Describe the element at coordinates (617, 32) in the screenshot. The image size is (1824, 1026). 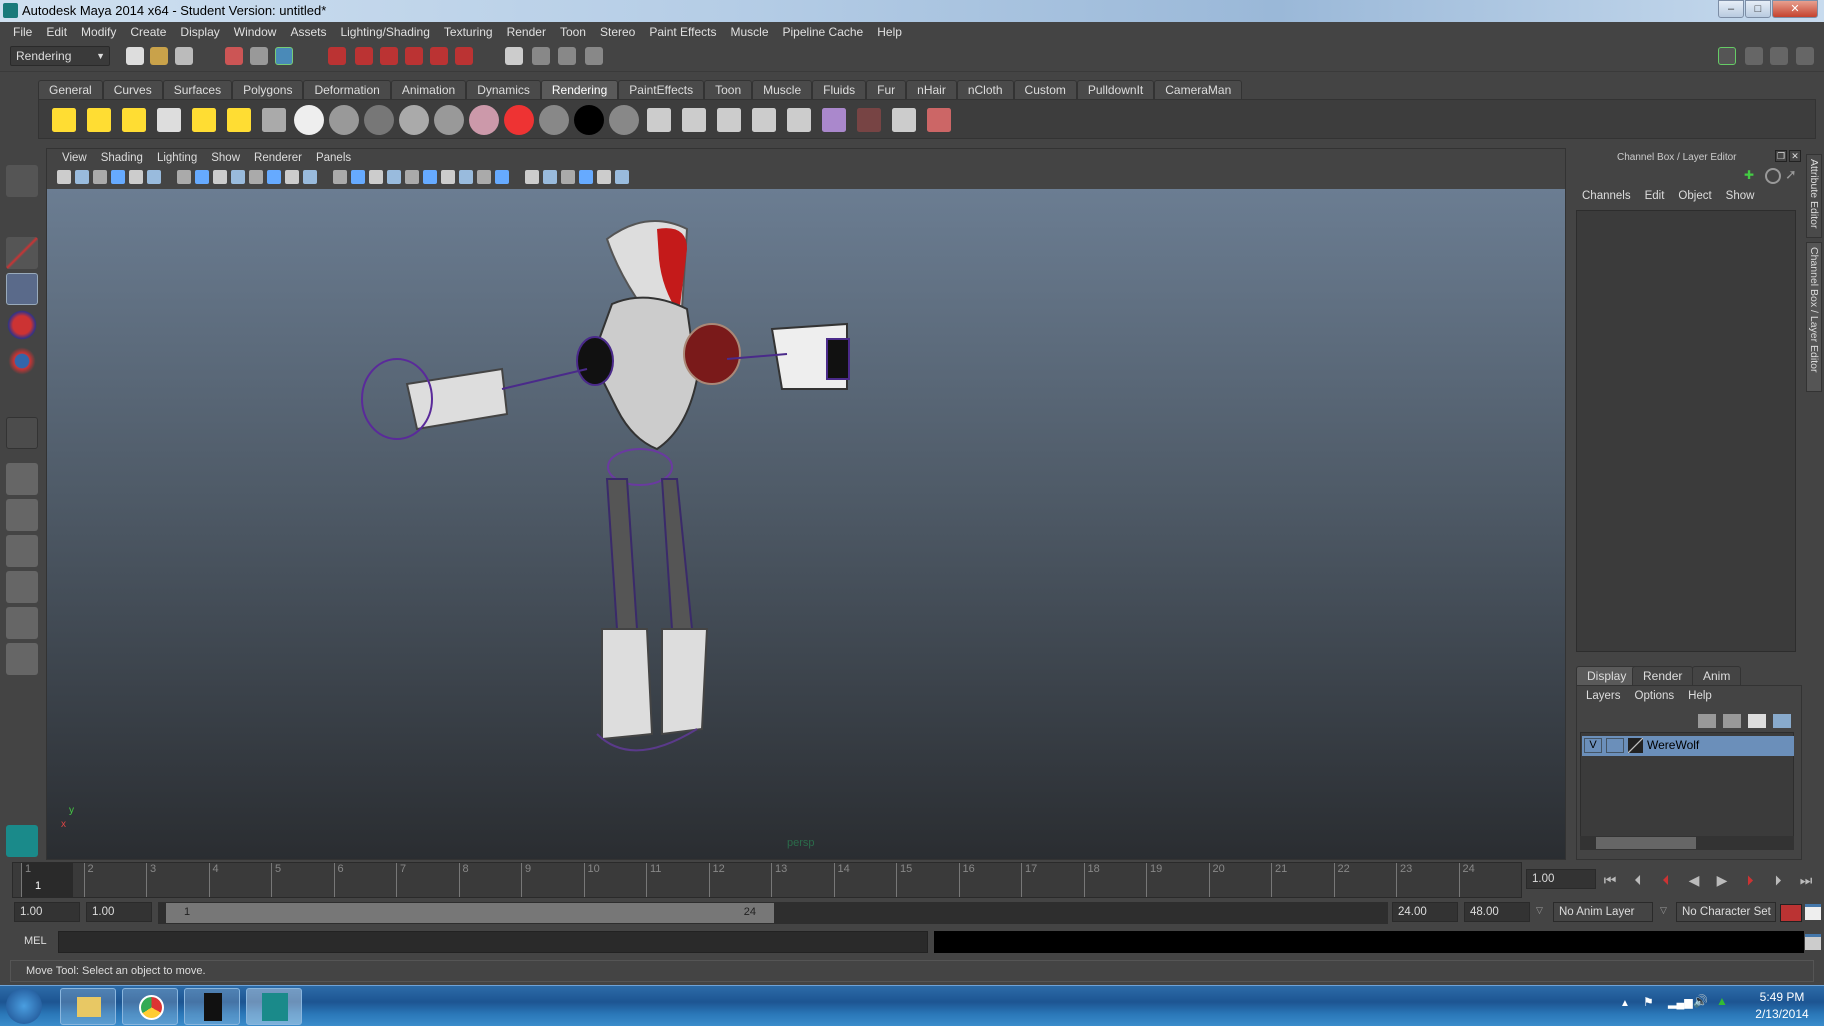
I see `menu-stereo: Stereo` at that location.